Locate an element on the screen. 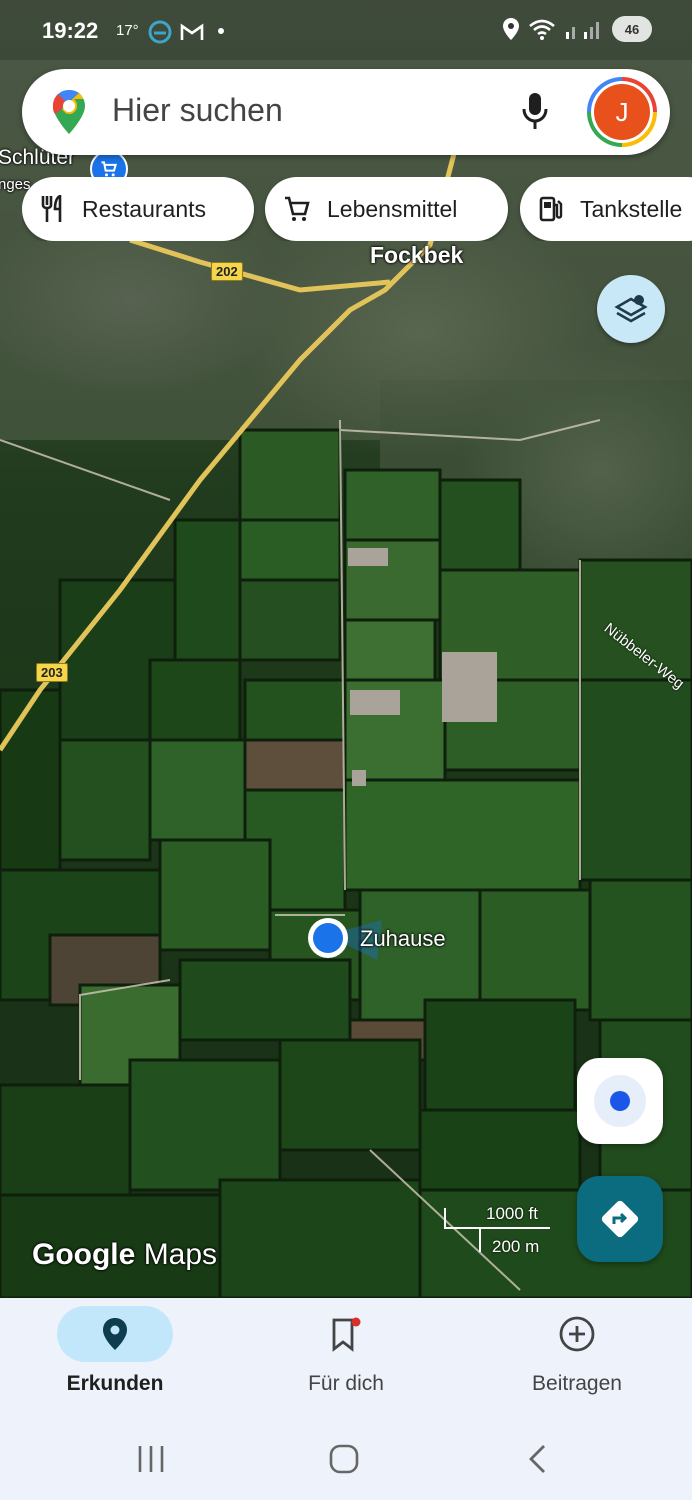  home-button-icon is located at coordinates (344, 1459).